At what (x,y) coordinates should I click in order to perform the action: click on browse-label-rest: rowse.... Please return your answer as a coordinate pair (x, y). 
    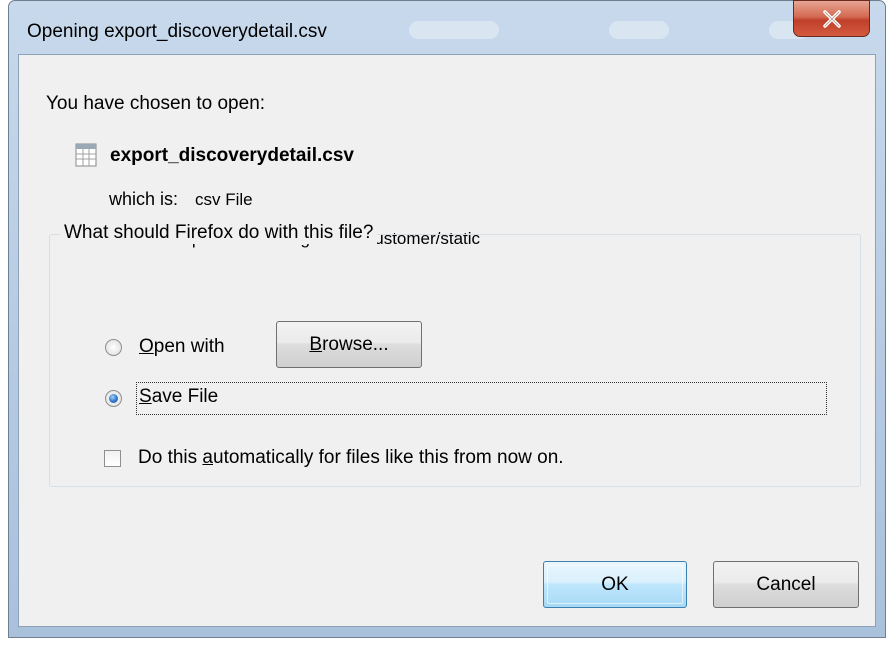
    Looking at the image, I should click on (355, 344).